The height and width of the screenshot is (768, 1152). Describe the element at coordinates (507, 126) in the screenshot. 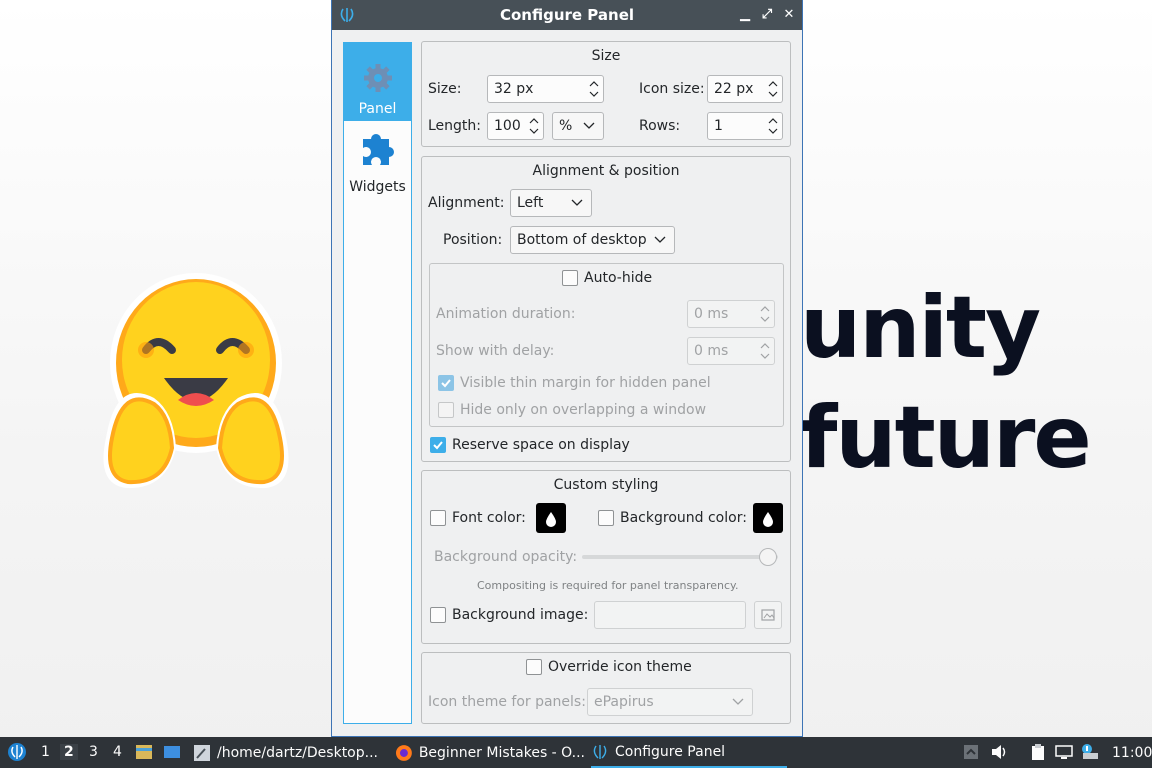

I see `length-value: 100` at that location.